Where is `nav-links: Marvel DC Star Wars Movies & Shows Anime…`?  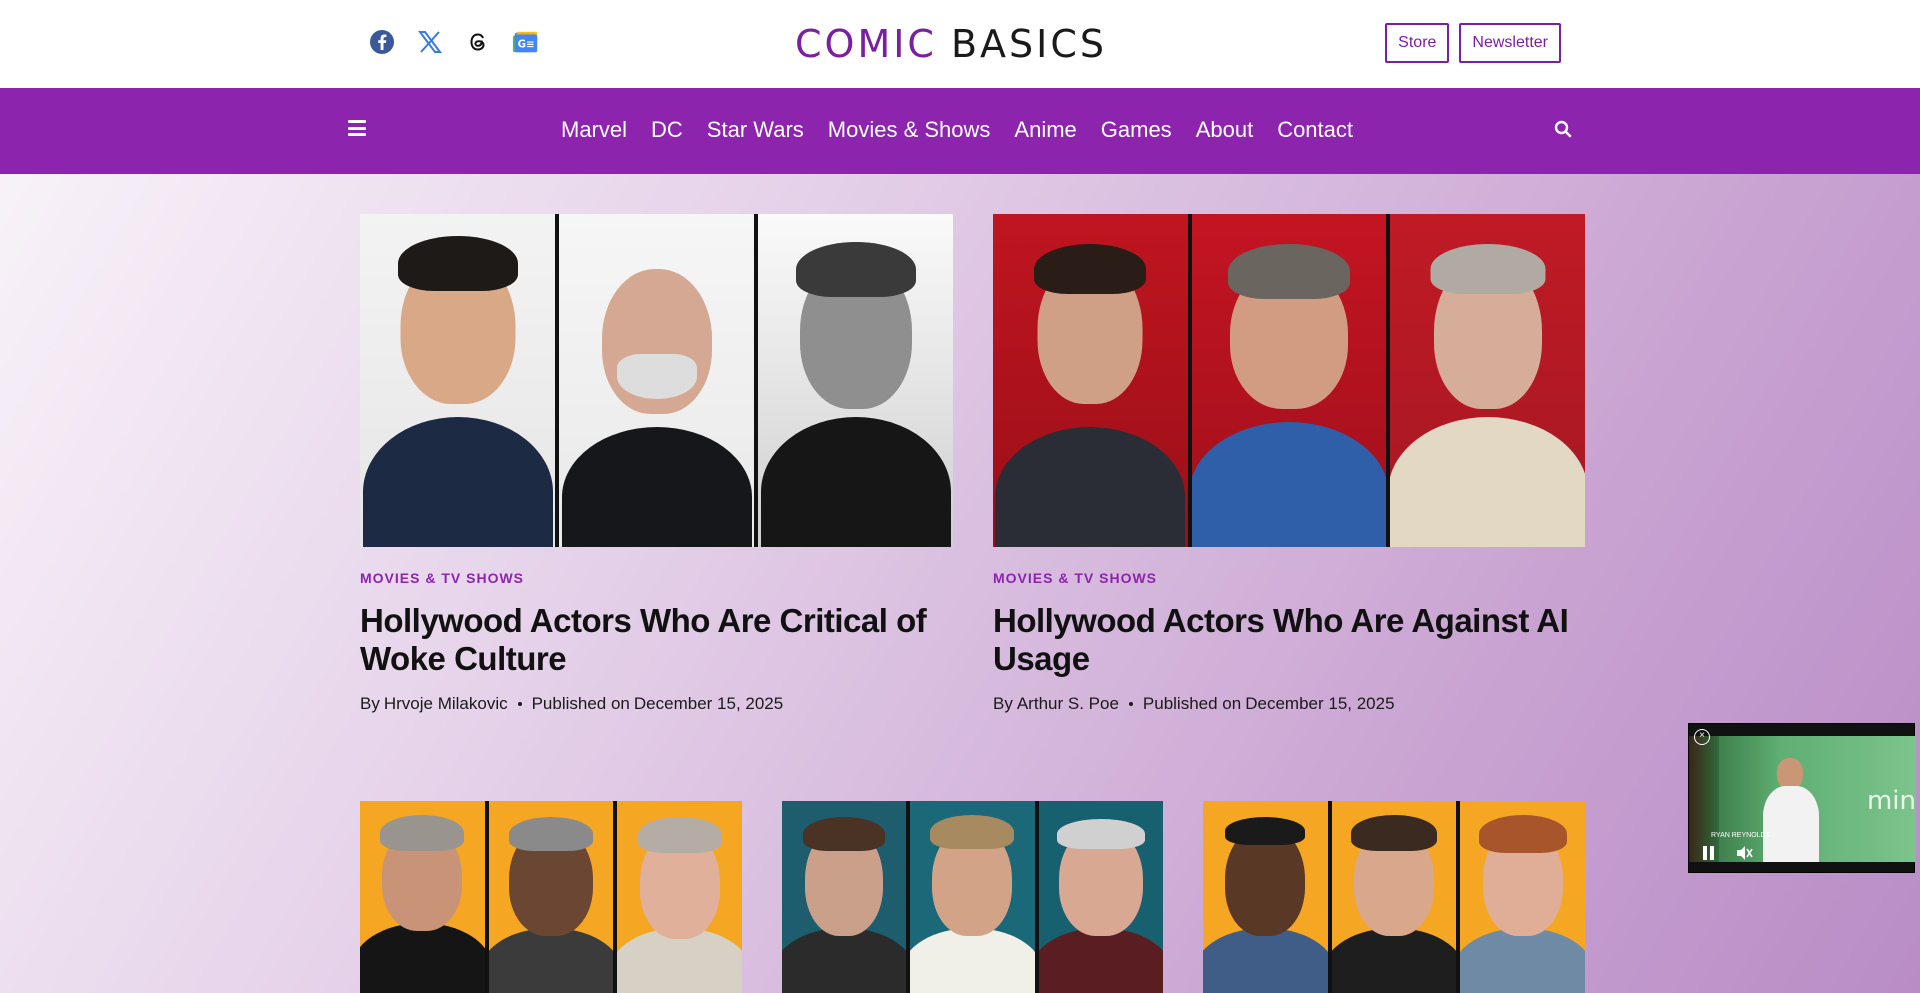 nav-links: Marvel DC Star Wars Movies & Shows Anime… is located at coordinates (957, 130).